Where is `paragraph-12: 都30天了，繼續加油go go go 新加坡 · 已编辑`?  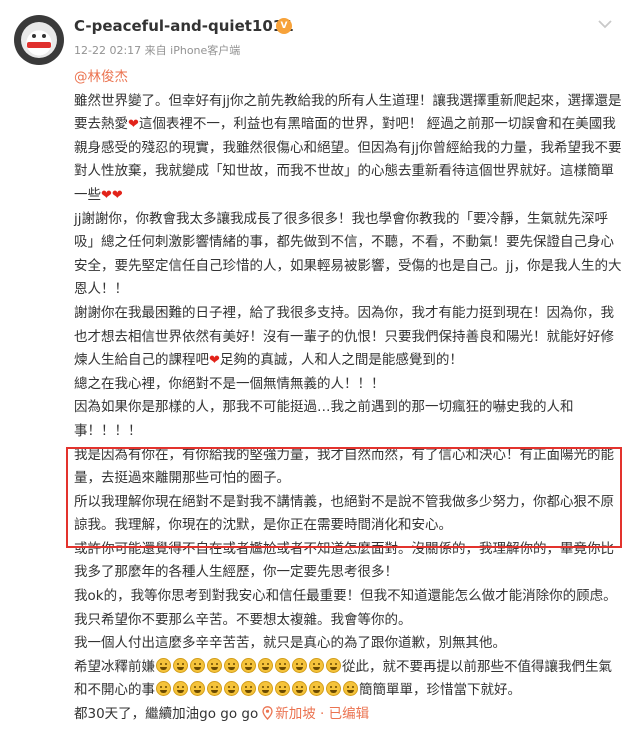
paragraph-12: 都30天了，繼續加油go go go 新加坡 · 已编辑 is located at coordinates (348, 715).